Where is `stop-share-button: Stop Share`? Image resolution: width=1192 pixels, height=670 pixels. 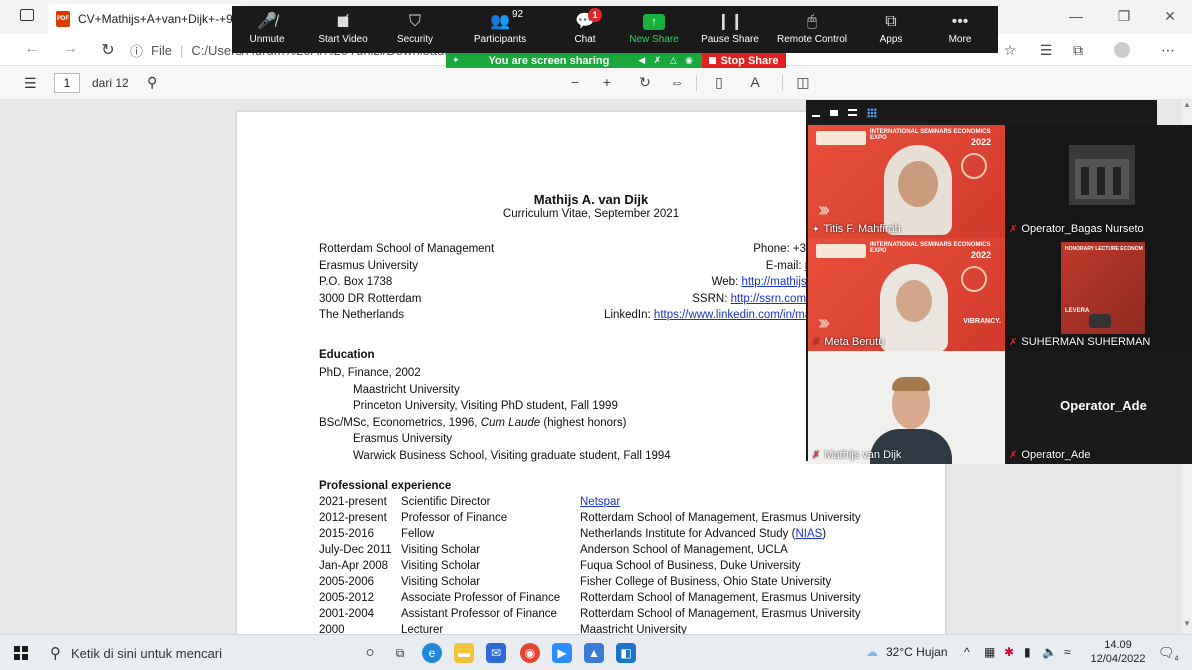 stop-share-button: Stop Share is located at coordinates (744, 60).